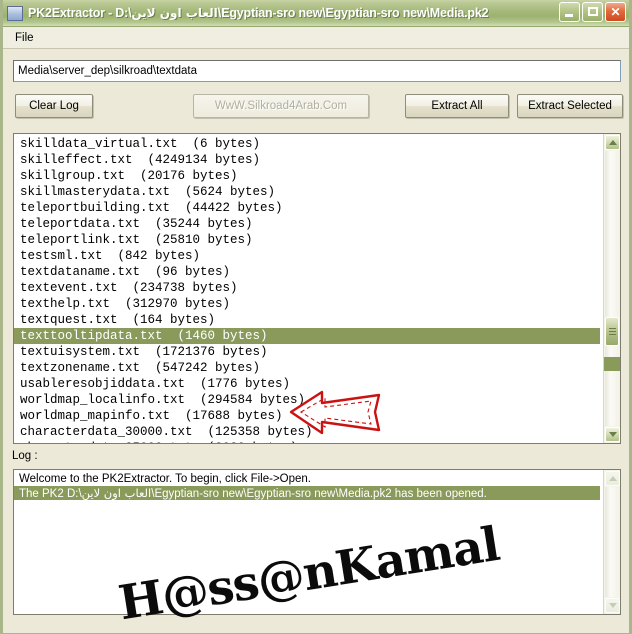  What do you see at coordinates (310, 304) in the screenshot?
I see `file-list-item: texthelp.txt (312970 bytes)` at bounding box center [310, 304].